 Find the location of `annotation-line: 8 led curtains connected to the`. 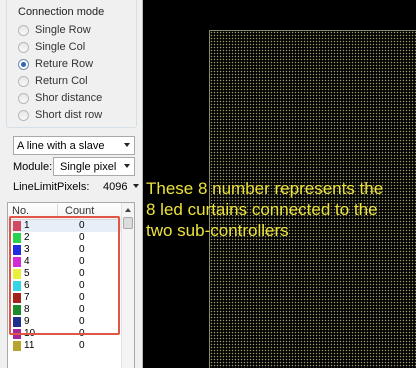

annotation-line: 8 led curtains connected to the is located at coordinates (262, 209).